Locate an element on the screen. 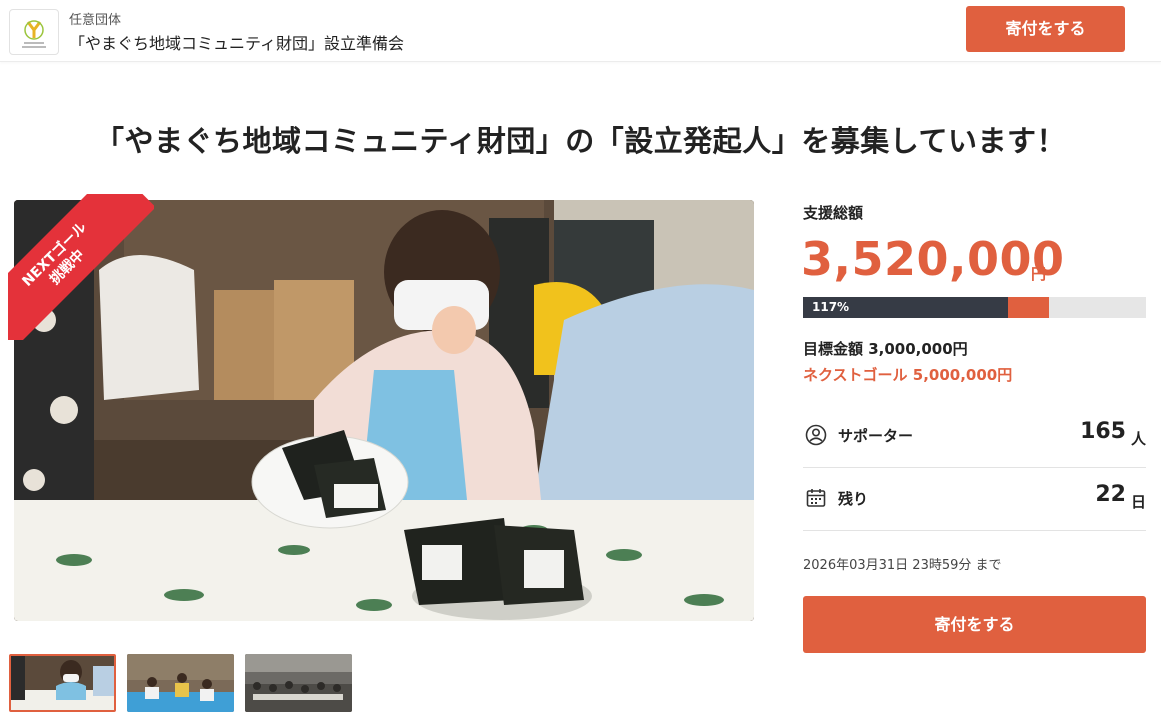 This screenshot has width=1161, height=720. progress-percent: 117% is located at coordinates (831, 307).